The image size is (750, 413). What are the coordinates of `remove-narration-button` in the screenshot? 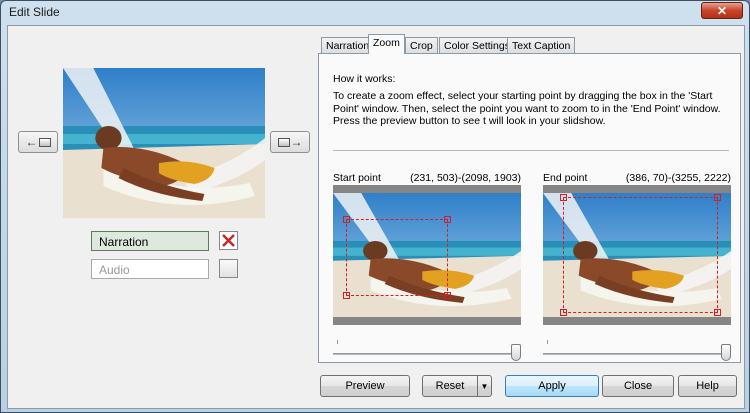 It's located at (228, 240).